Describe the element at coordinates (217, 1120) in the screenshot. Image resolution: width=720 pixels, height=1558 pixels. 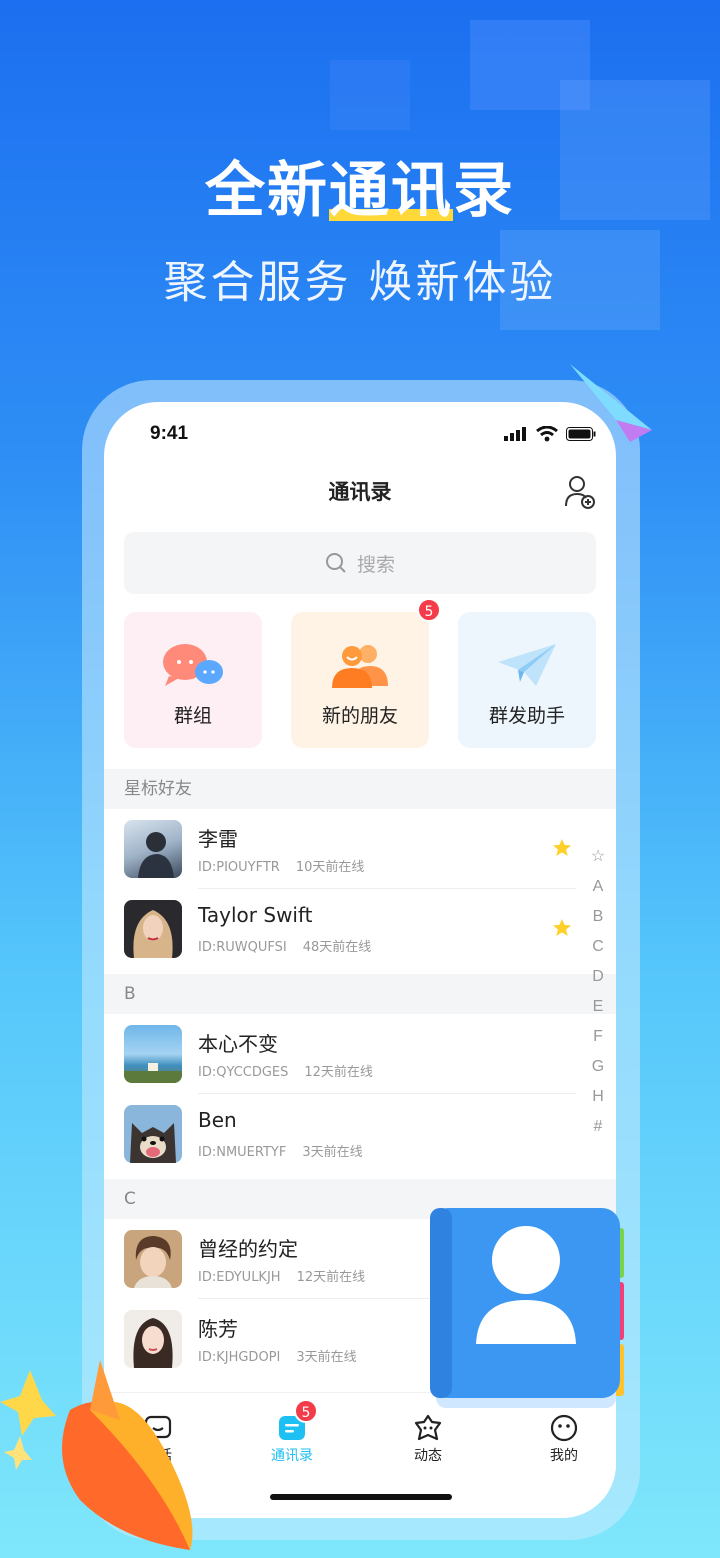
I see `contact-name: Ben` at that location.